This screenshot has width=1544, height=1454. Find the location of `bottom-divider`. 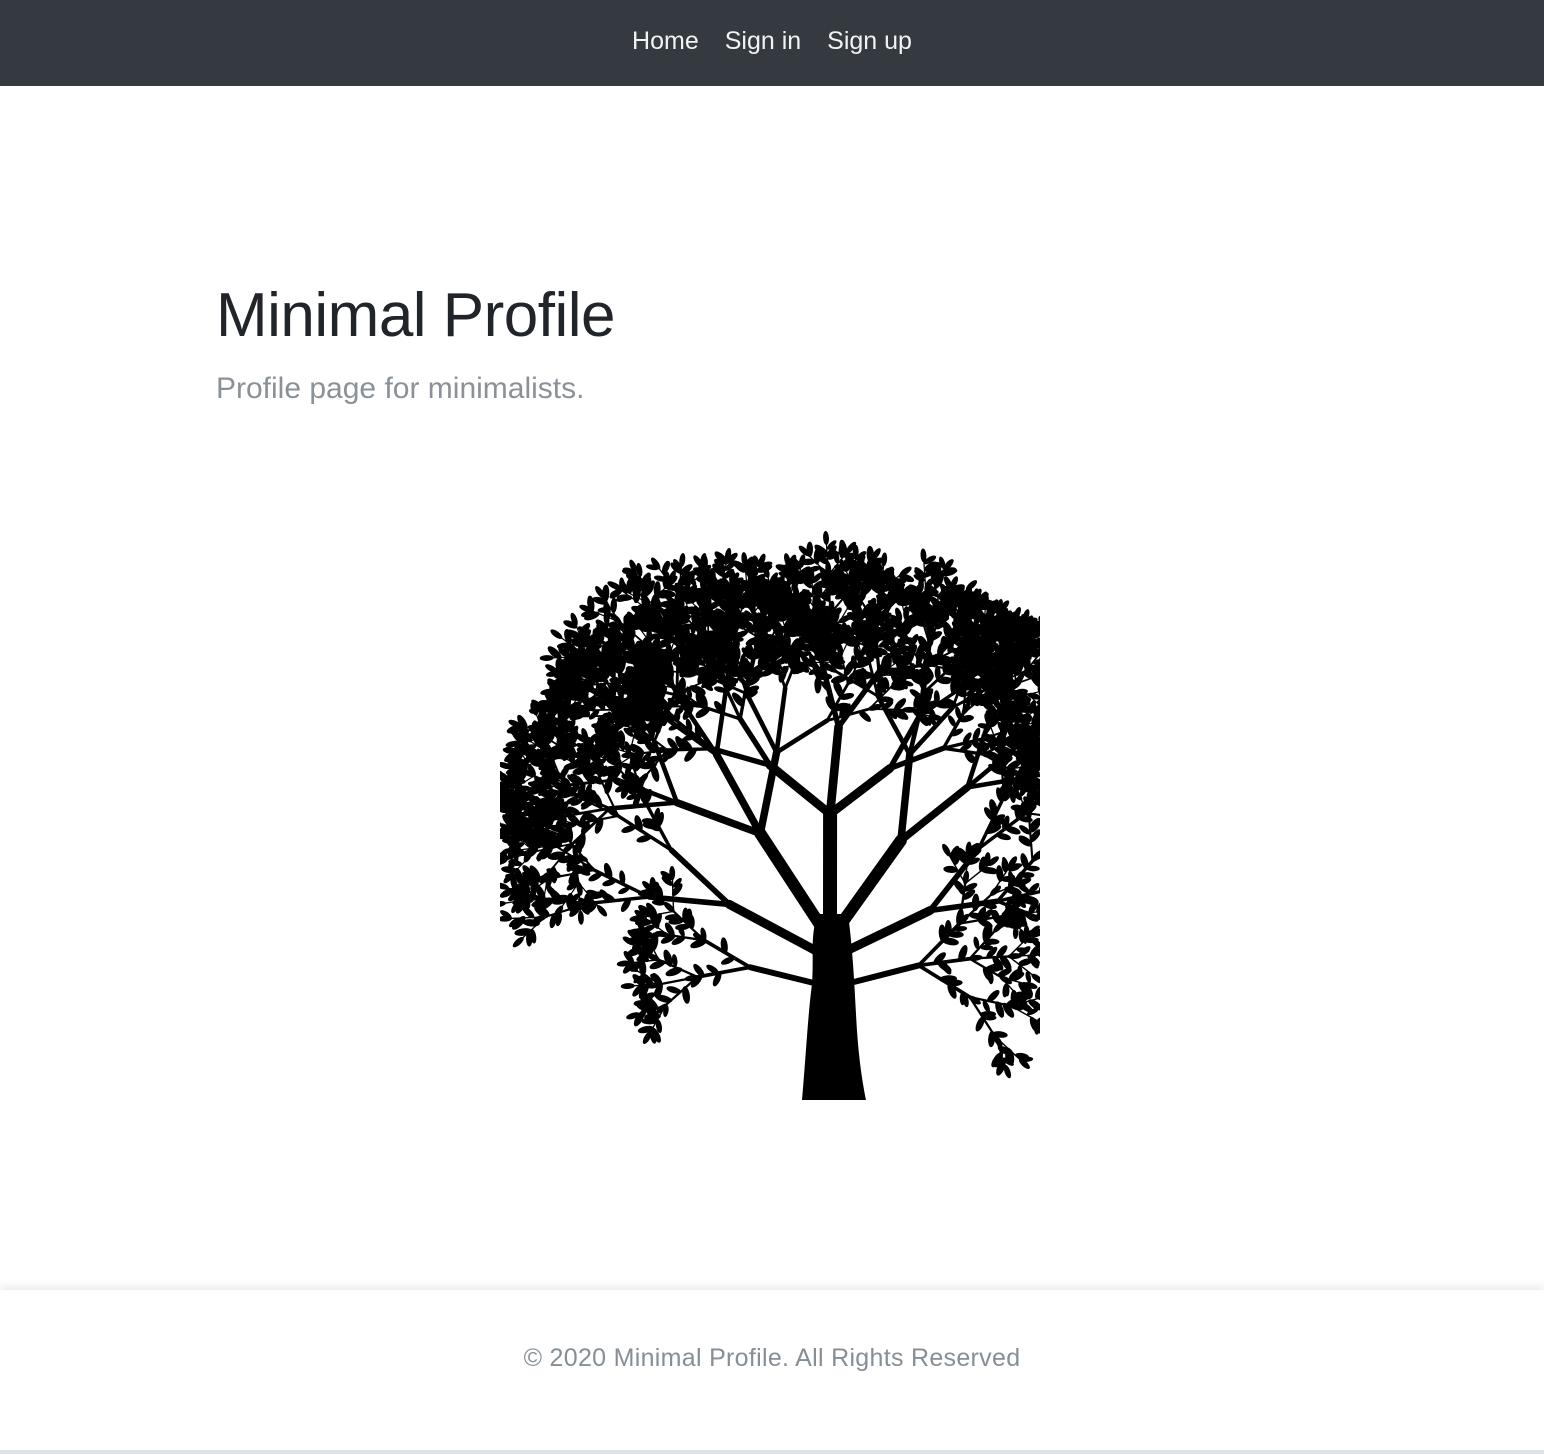

bottom-divider is located at coordinates (772, 1452).